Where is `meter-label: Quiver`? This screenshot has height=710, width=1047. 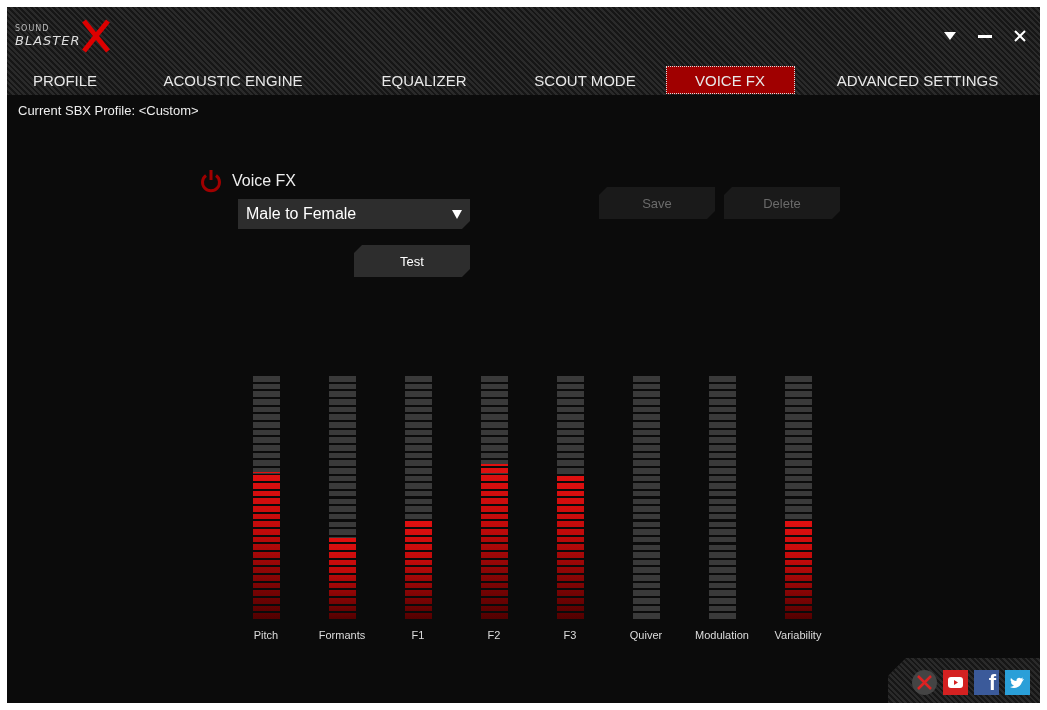
meter-label: Quiver is located at coordinates (646, 635).